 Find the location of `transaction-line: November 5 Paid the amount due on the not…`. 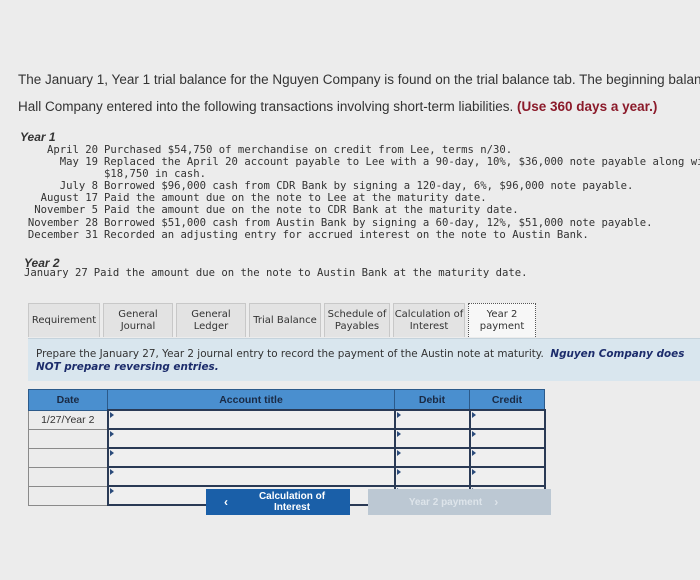

transaction-line: November 5 Paid the amount due on the not… is located at coordinates (350, 210).